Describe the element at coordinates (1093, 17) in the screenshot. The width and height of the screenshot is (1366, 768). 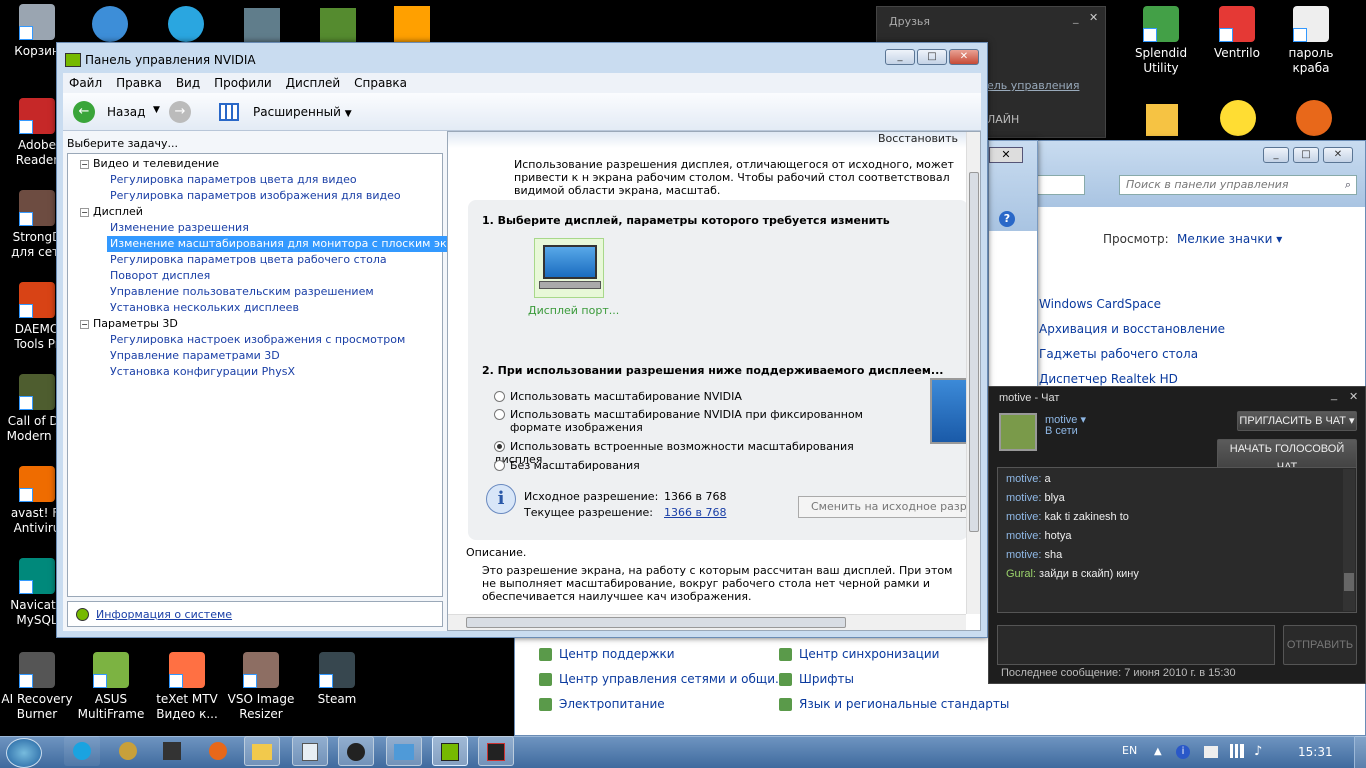
I see `friends-close: ✕` at that location.